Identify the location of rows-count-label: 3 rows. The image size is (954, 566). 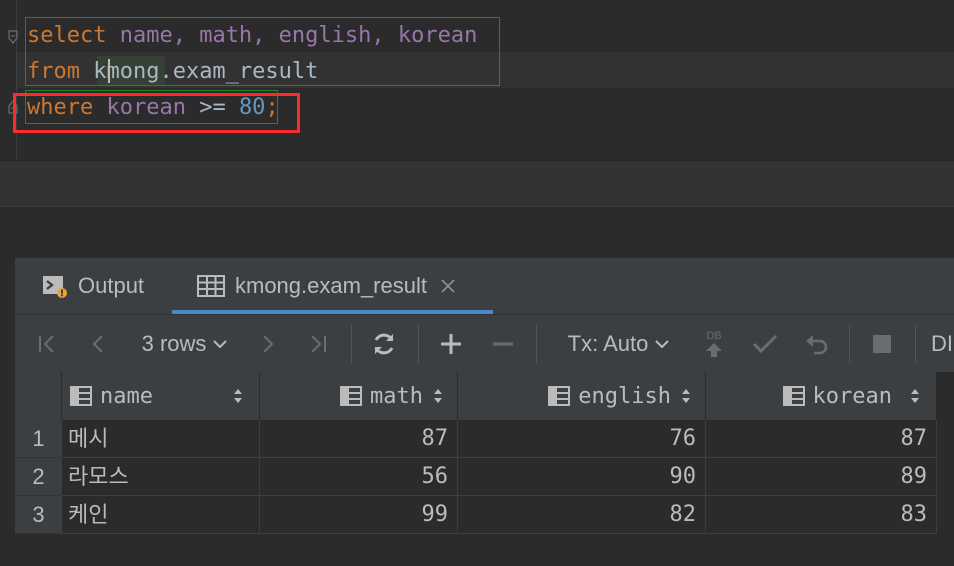
(174, 343).